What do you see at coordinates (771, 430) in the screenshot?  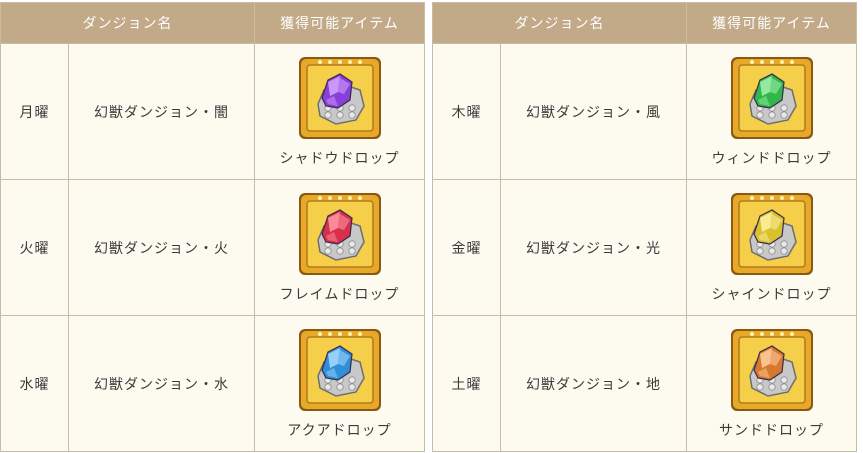 I see `item-name: サンドドロップ` at bounding box center [771, 430].